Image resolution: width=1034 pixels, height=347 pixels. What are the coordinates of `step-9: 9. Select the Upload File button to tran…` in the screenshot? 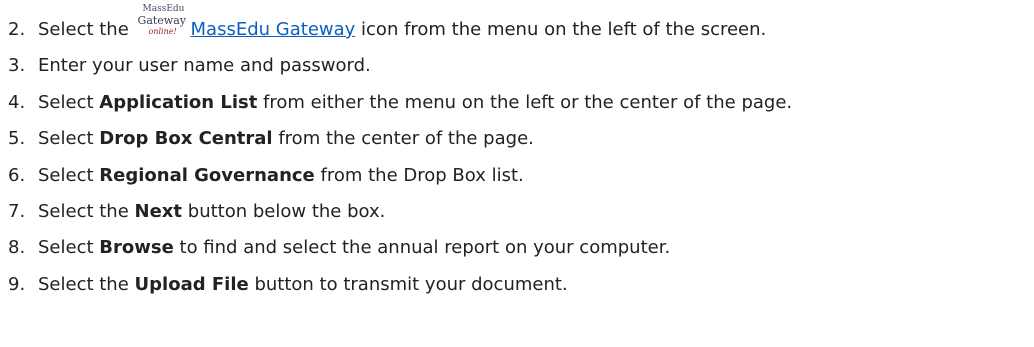 It's located at (517, 285).